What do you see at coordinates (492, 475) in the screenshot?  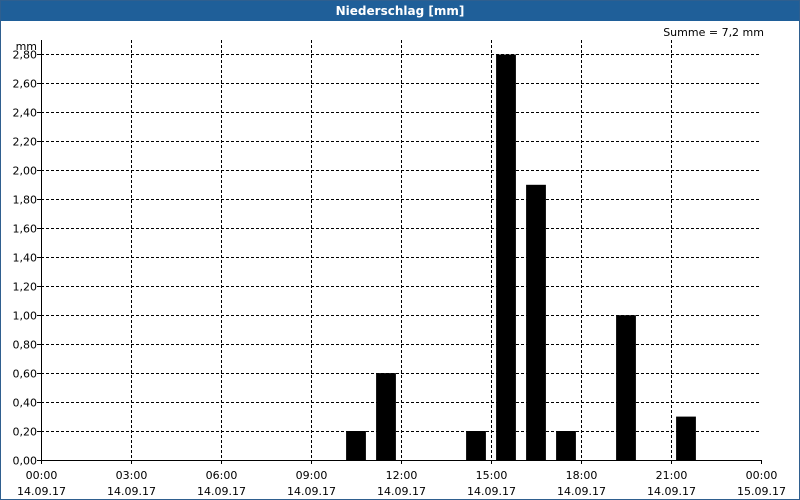 I see `x-tick-time-label: 15:00` at bounding box center [492, 475].